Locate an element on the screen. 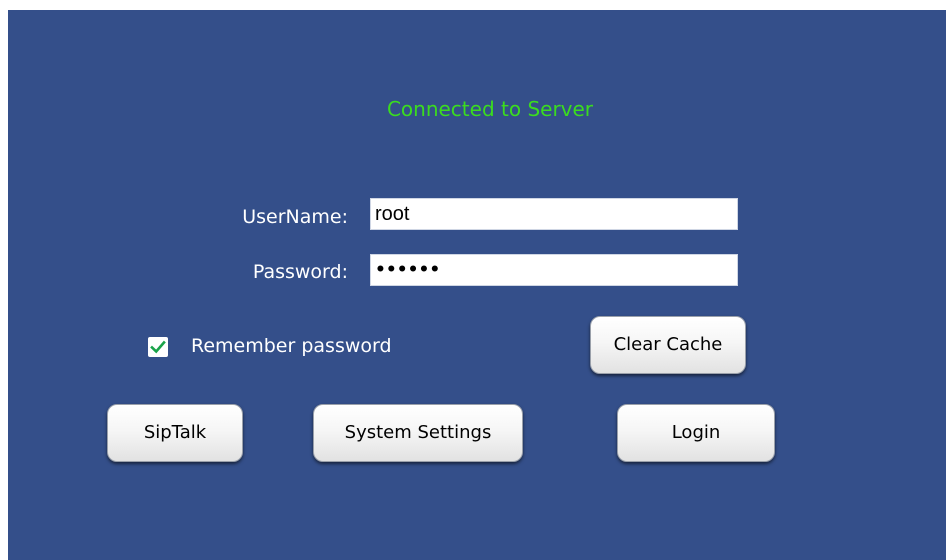 The width and height of the screenshot is (946, 560). login-button: Login is located at coordinates (696, 433).